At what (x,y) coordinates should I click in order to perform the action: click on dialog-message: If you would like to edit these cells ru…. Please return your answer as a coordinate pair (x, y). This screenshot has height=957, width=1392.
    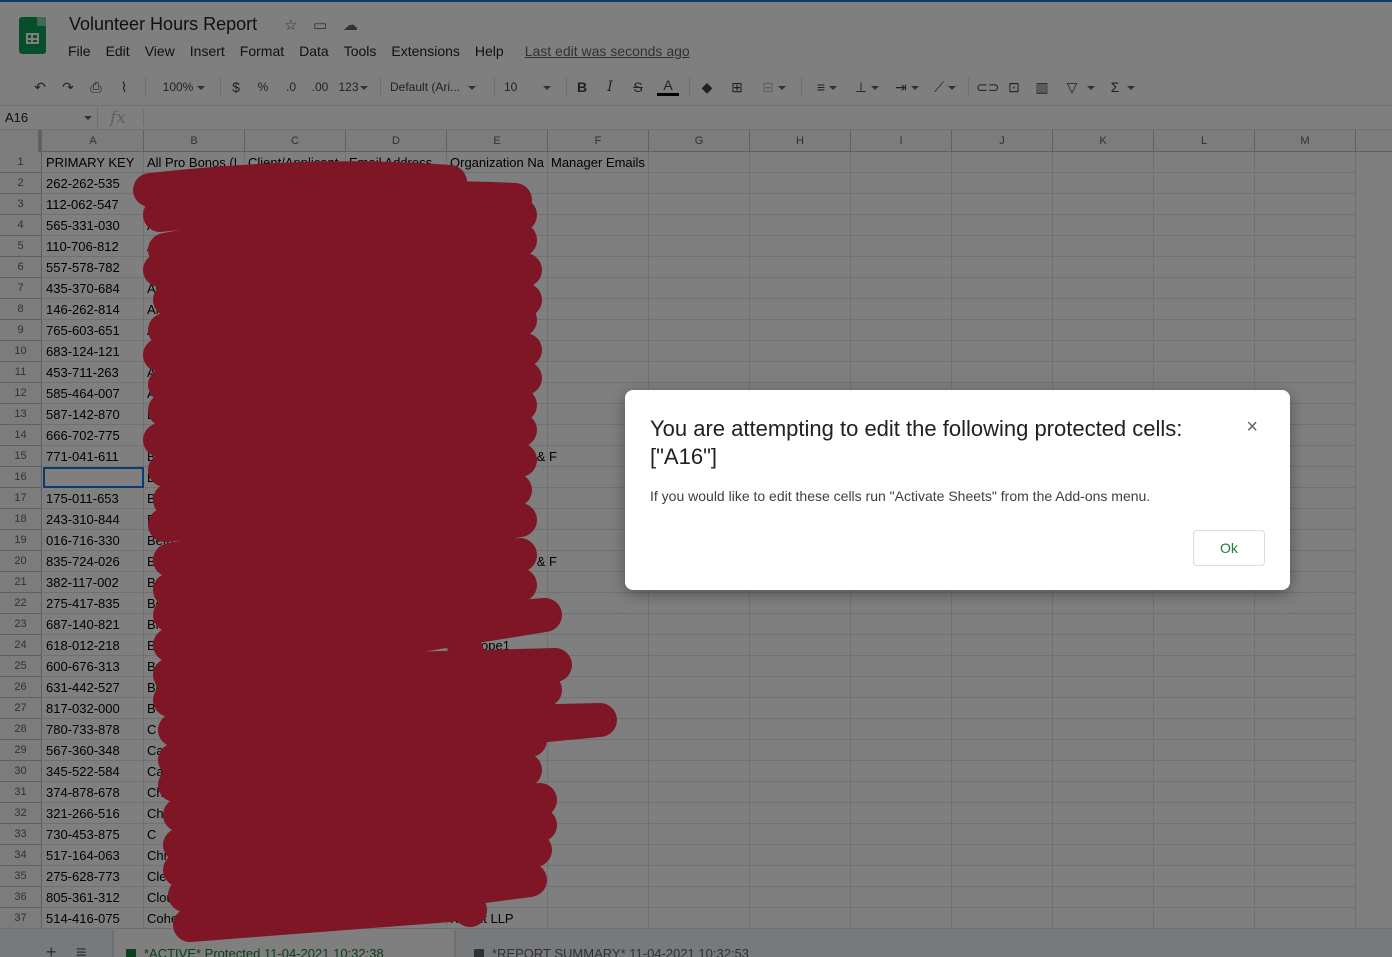
    Looking at the image, I should click on (900, 496).